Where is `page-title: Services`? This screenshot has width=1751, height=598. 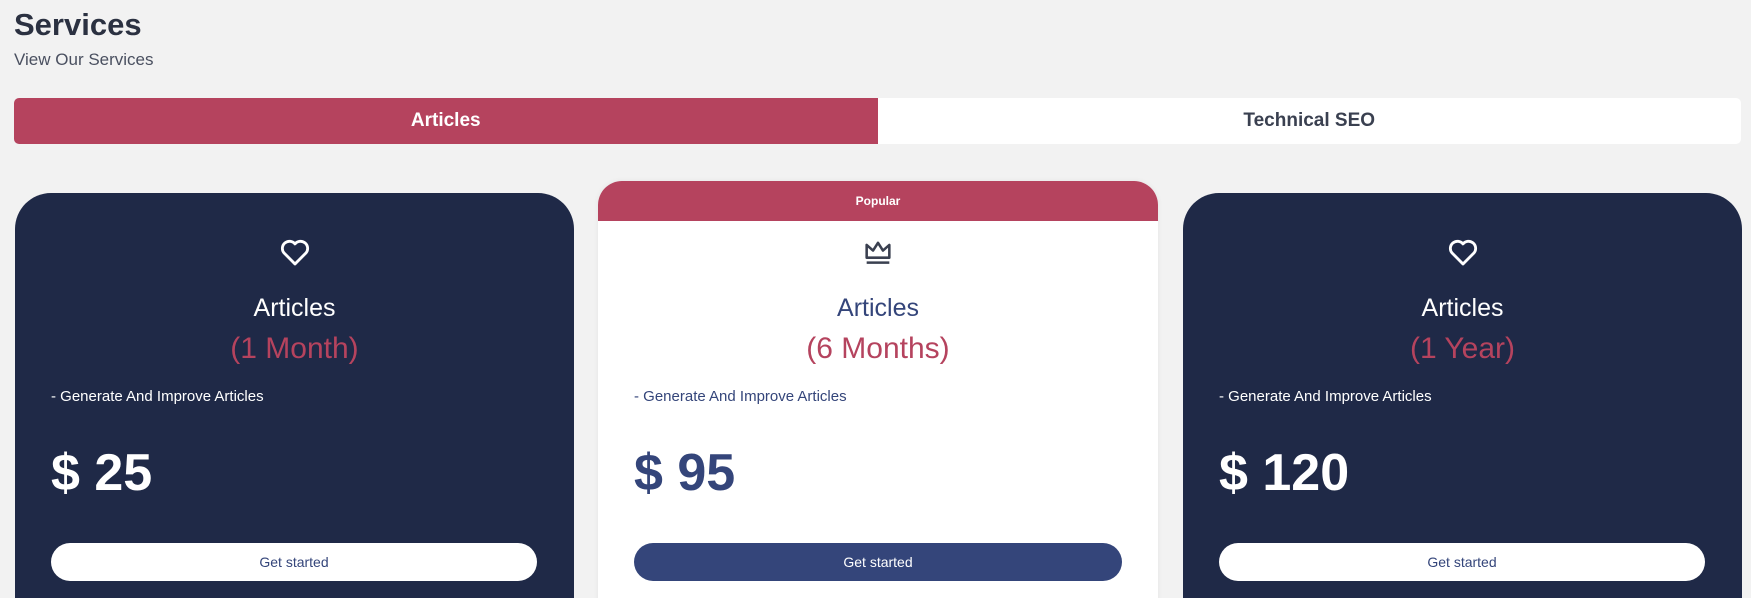
page-title: Services is located at coordinates (78, 24).